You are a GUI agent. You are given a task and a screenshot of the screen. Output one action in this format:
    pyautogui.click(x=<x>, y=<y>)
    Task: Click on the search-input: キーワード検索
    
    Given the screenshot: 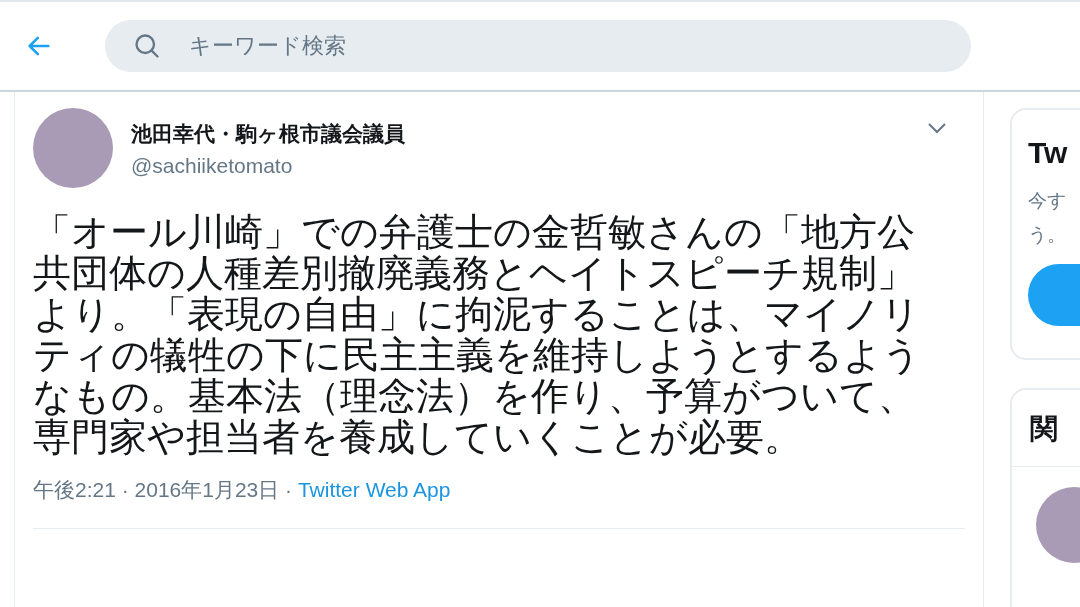 What is the action you would take?
    pyautogui.click(x=579, y=46)
    